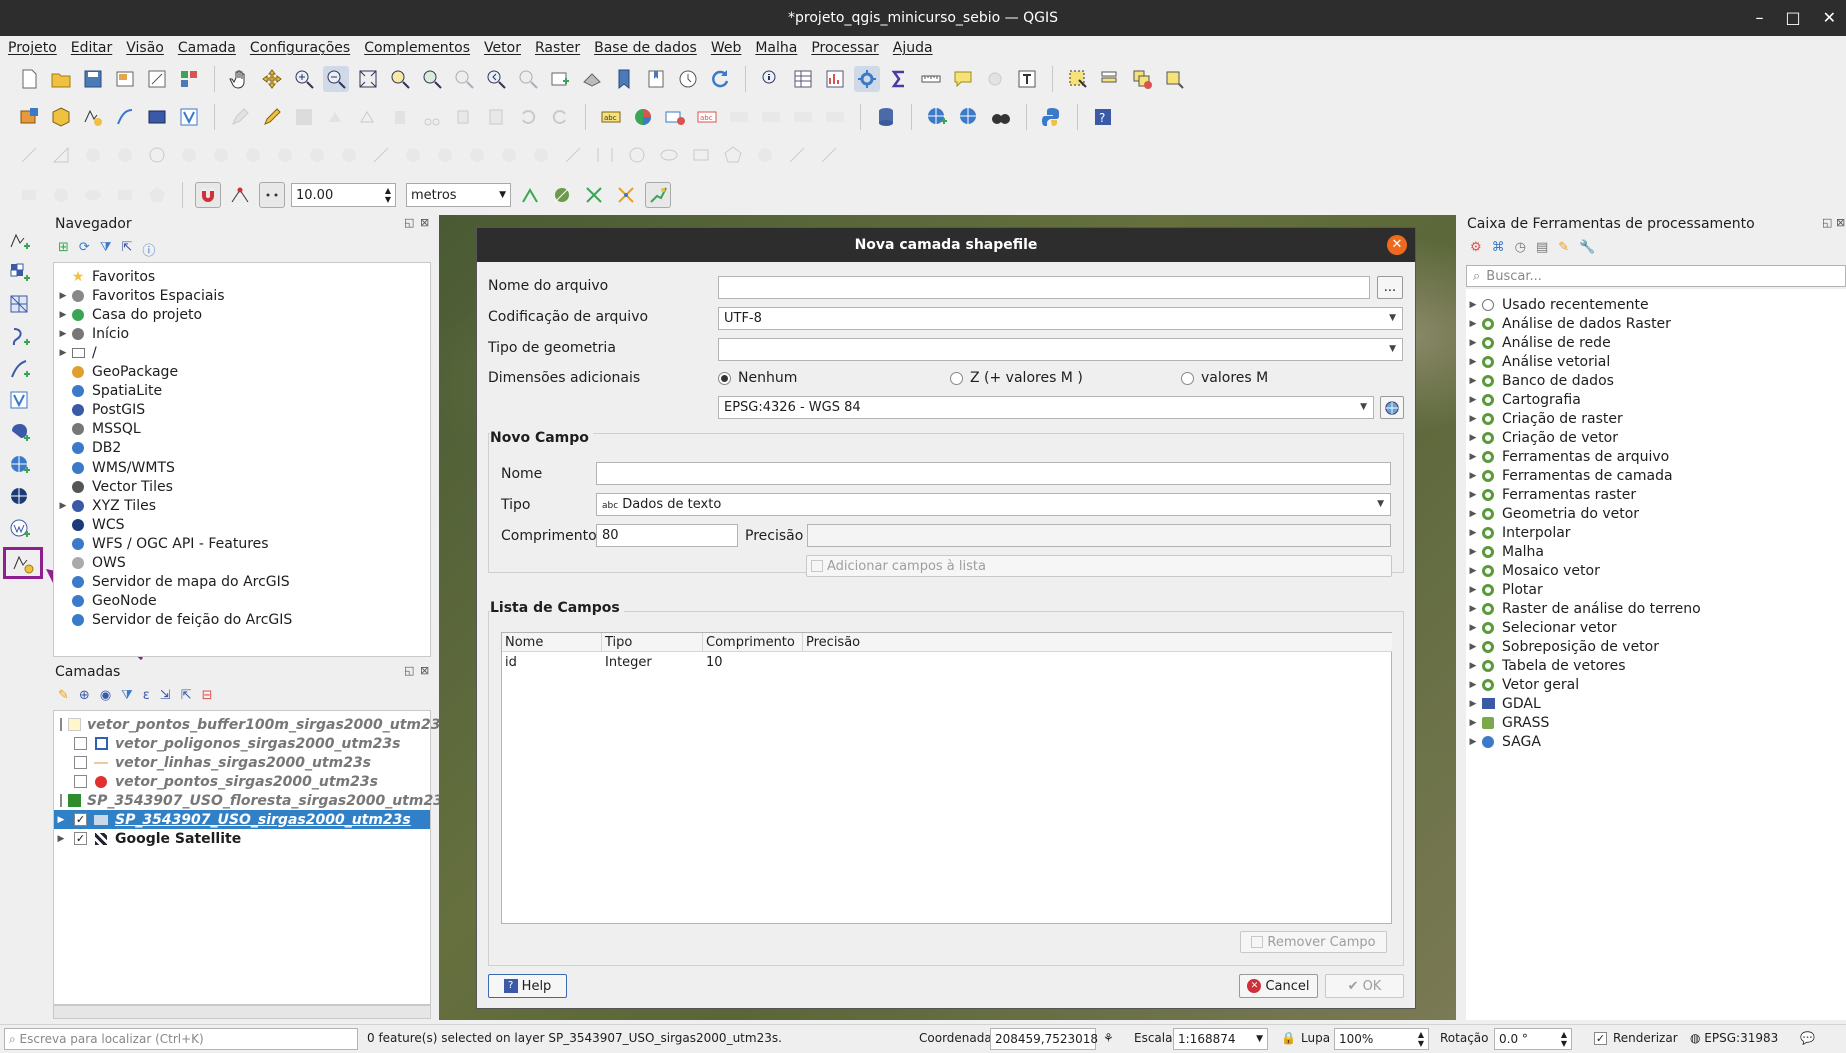  I want to click on browser-item: Servidor de feição do ArcGIS, so click(174, 620).